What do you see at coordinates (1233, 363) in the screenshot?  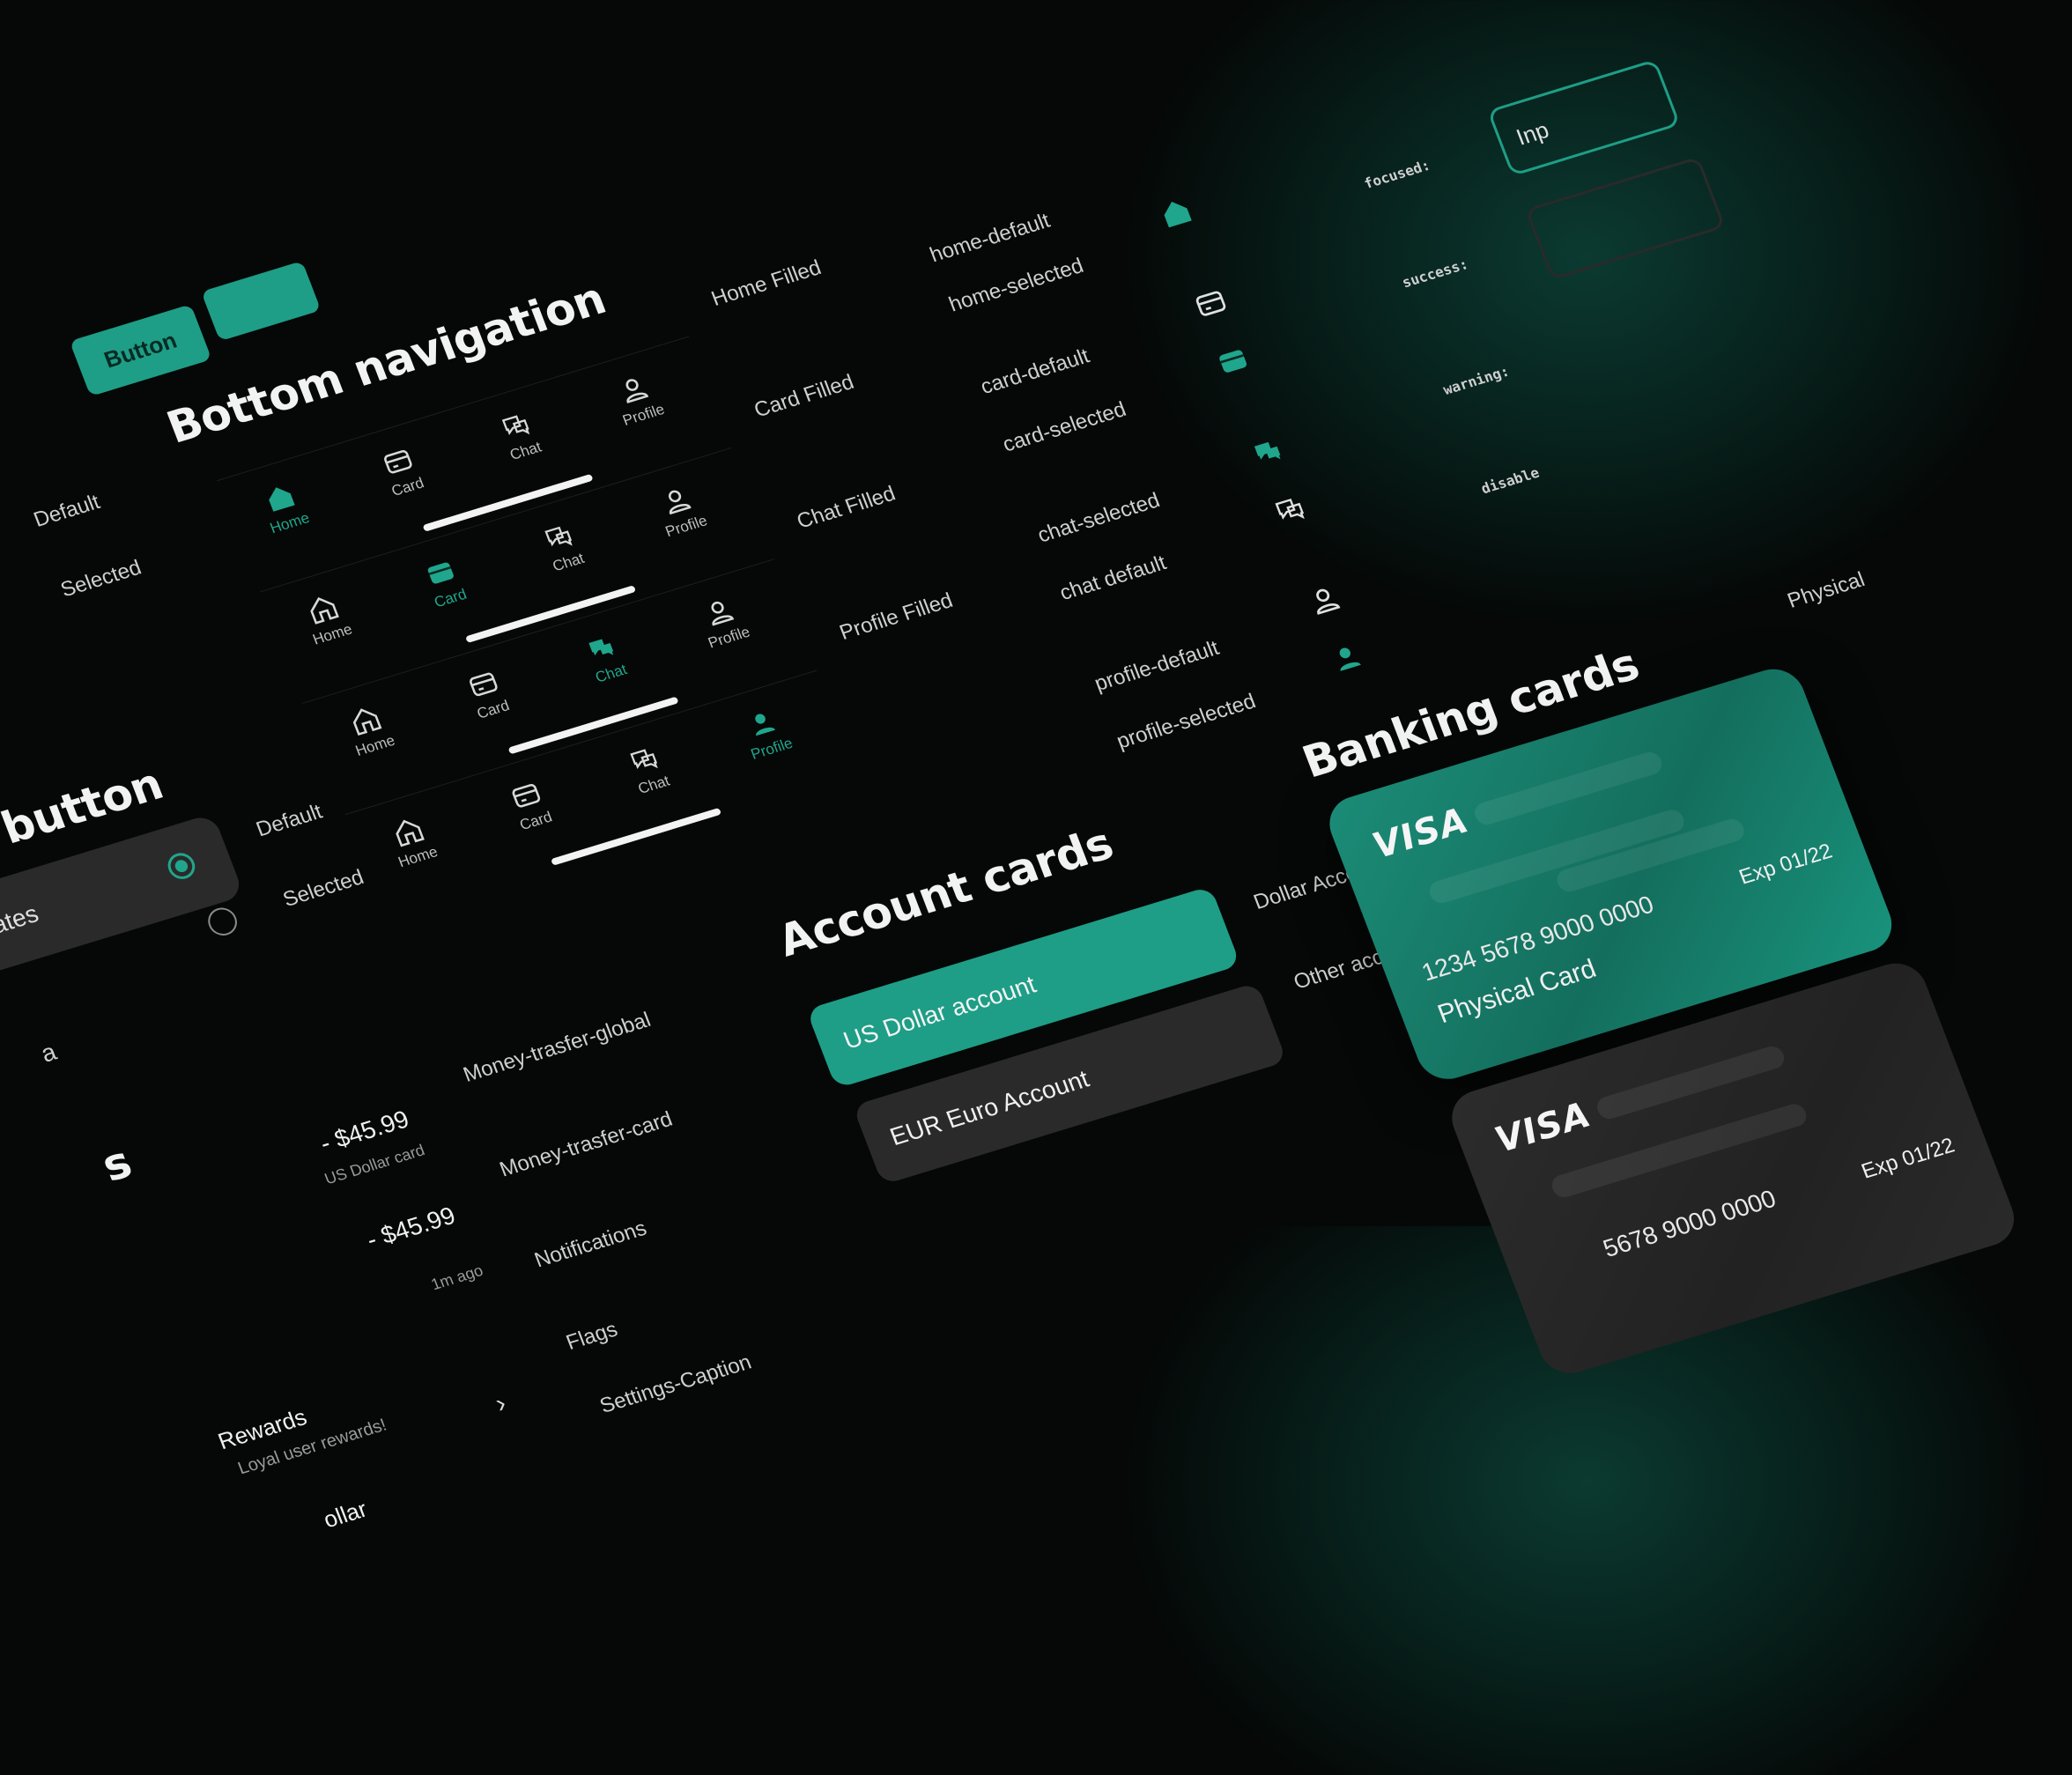 I see `card-filled-icon` at bounding box center [1233, 363].